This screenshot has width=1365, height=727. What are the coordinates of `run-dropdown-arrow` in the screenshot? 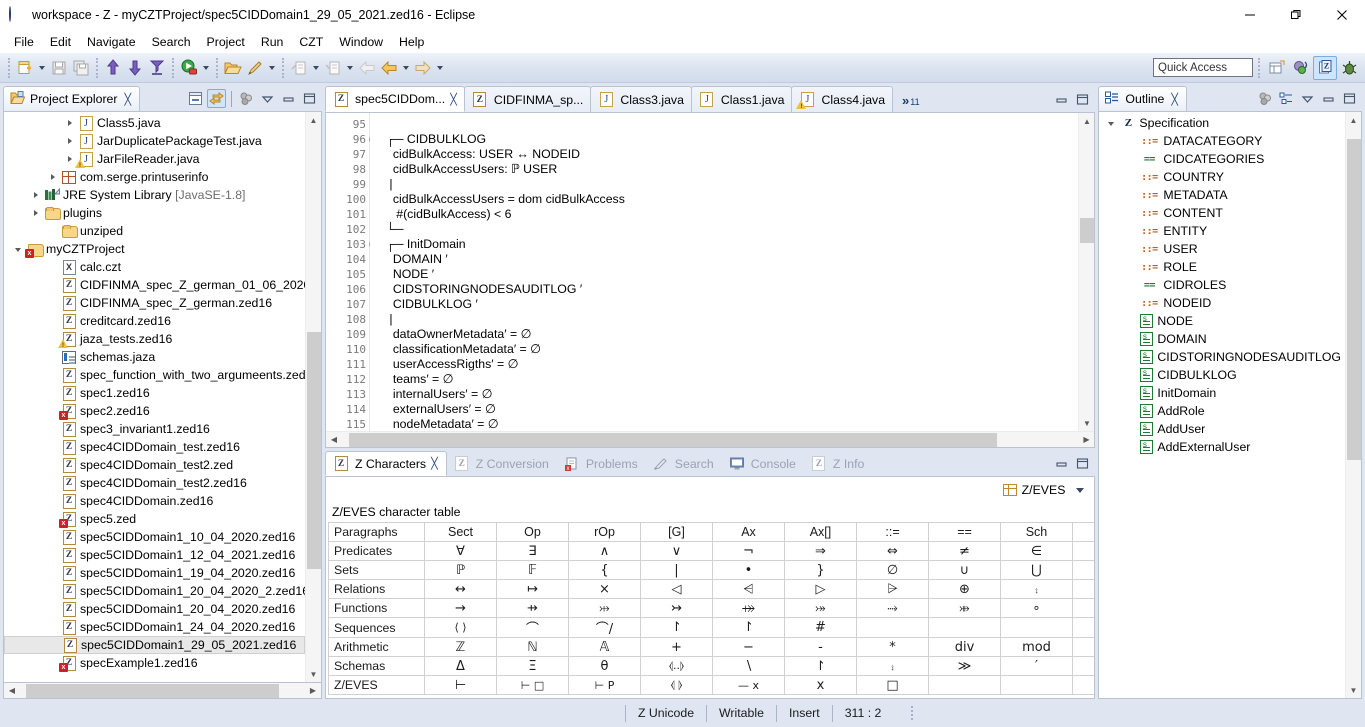 It's located at (206, 68).